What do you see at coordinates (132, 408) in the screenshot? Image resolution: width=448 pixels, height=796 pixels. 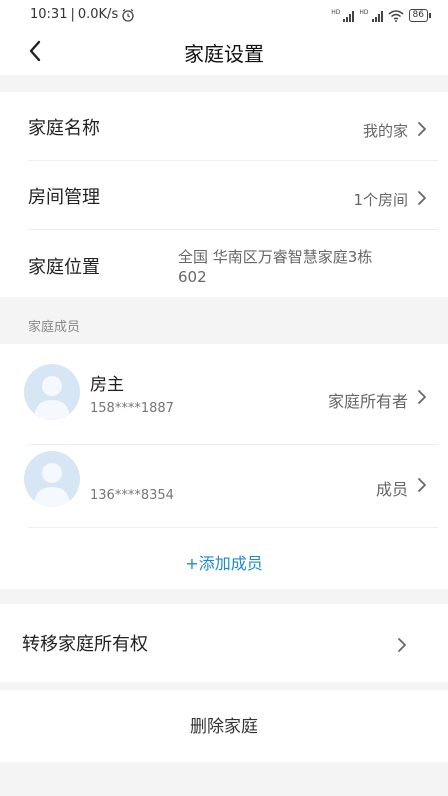 I see `member-phone: 158****1887` at bounding box center [132, 408].